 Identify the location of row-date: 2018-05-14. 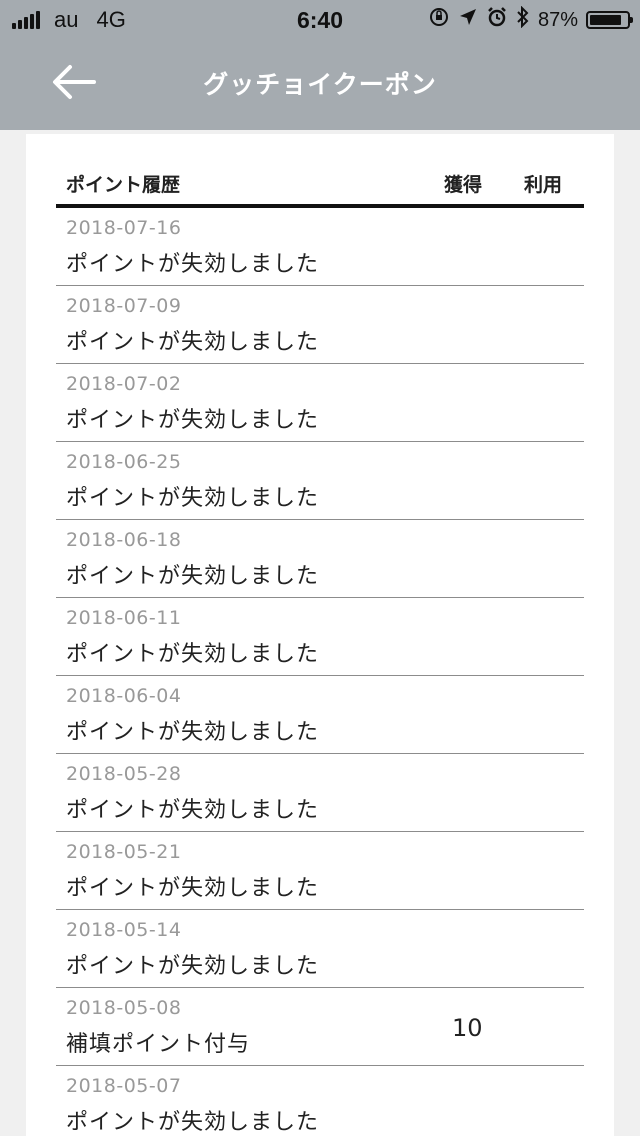
(124, 930).